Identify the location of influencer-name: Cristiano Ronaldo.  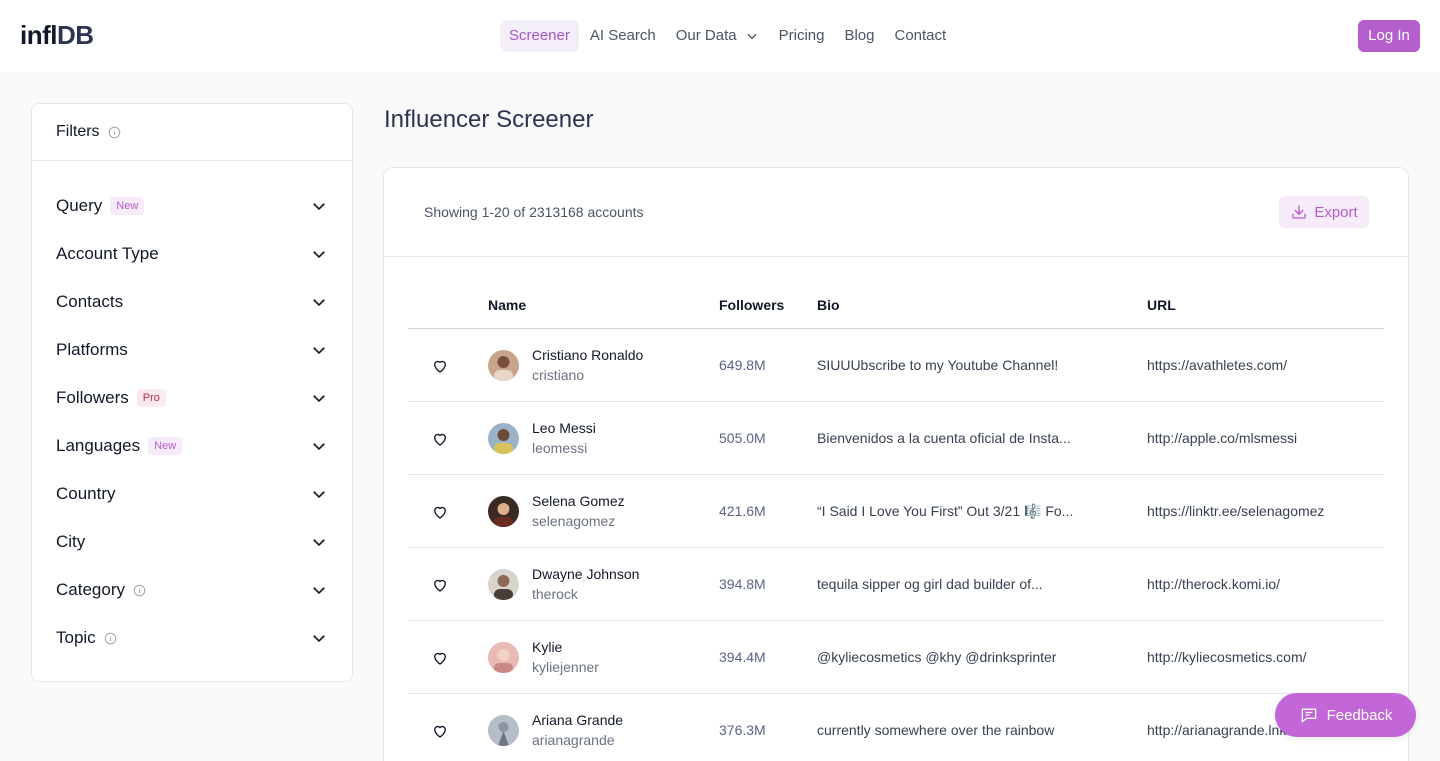
(587, 355).